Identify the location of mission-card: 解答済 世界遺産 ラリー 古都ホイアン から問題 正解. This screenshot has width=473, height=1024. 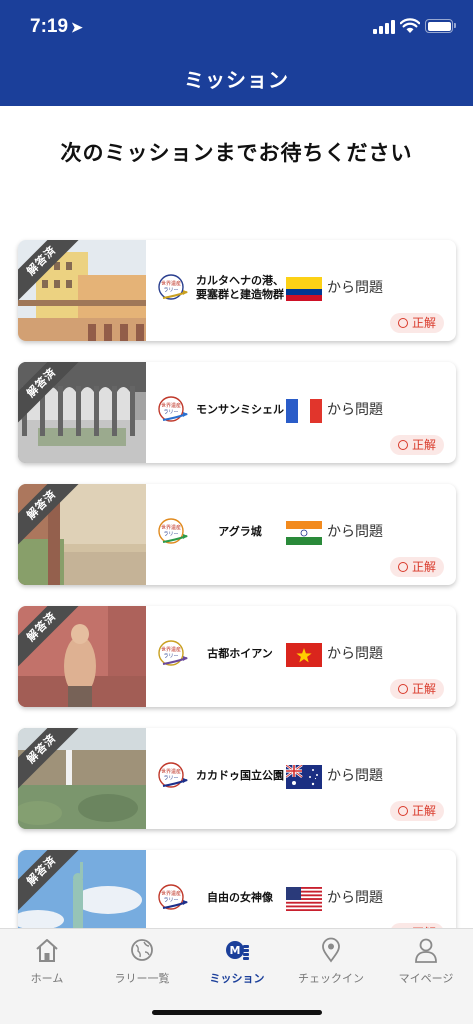
(237, 656).